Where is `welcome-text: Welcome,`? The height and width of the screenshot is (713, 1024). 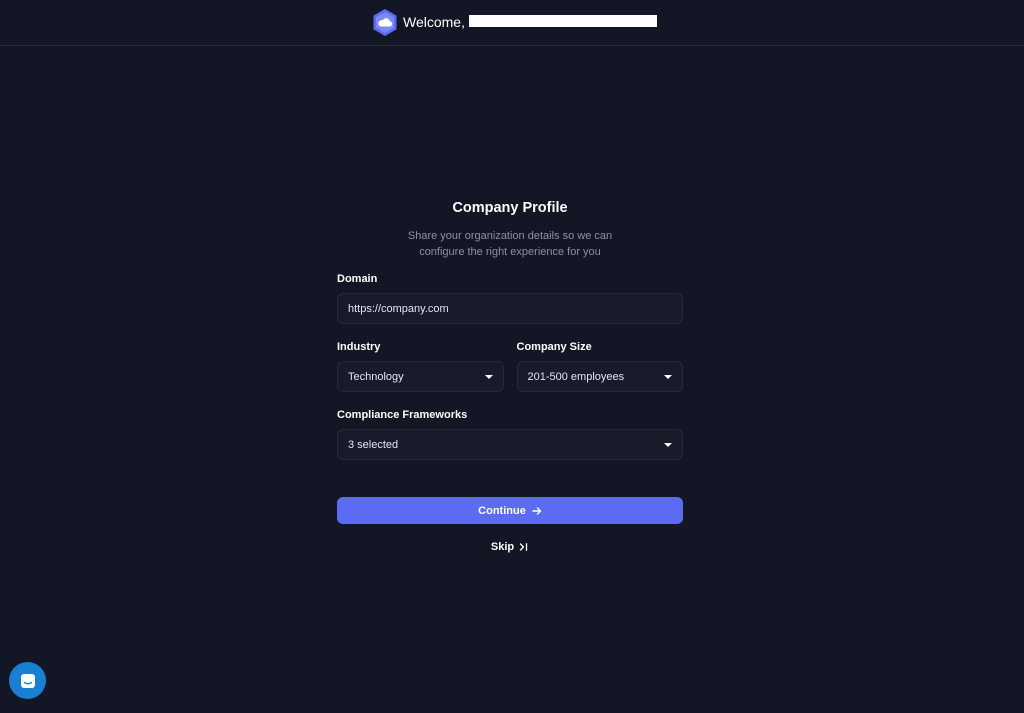
welcome-text: Welcome, is located at coordinates (530, 22).